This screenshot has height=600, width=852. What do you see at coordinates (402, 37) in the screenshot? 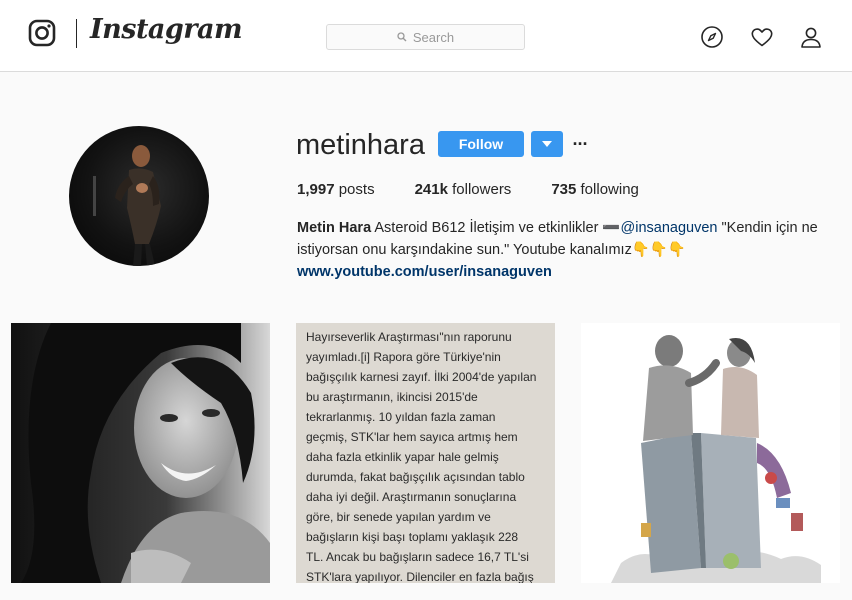
I see `search-icon` at bounding box center [402, 37].